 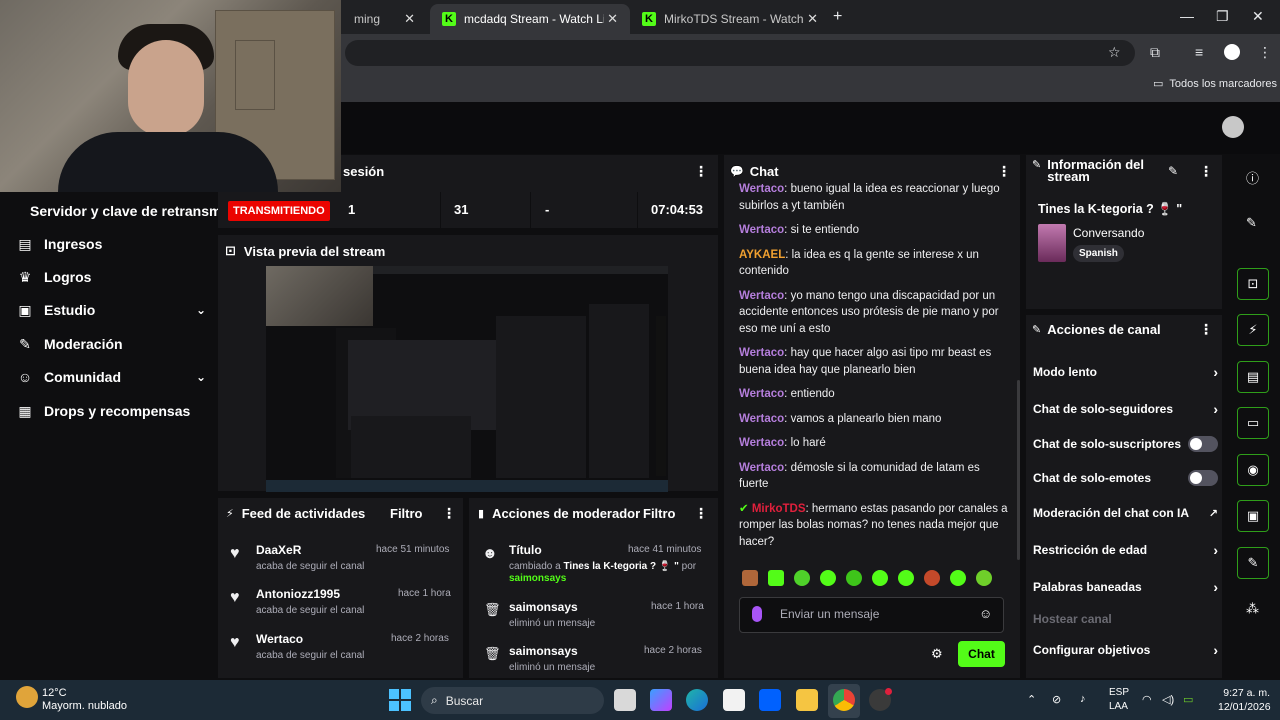 What do you see at coordinates (661, 700) in the screenshot?
I see `copilot-icon` at bounding box center [661, 700].